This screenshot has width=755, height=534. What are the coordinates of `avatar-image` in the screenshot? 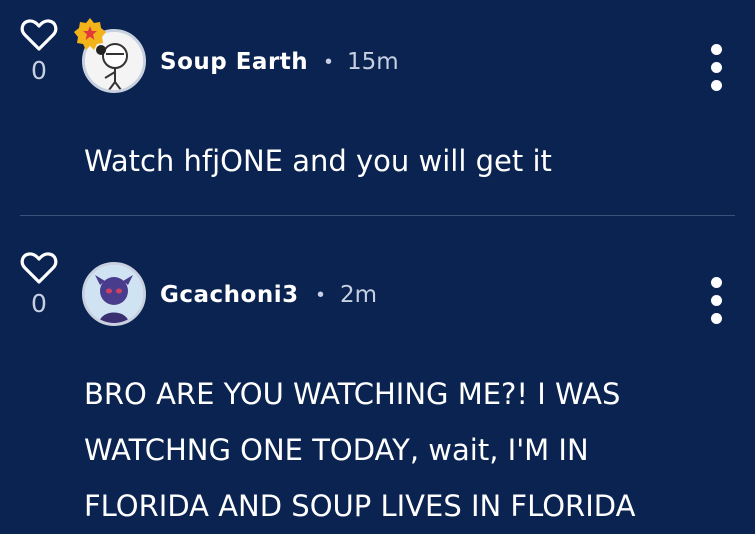 It's located at (114, 294).